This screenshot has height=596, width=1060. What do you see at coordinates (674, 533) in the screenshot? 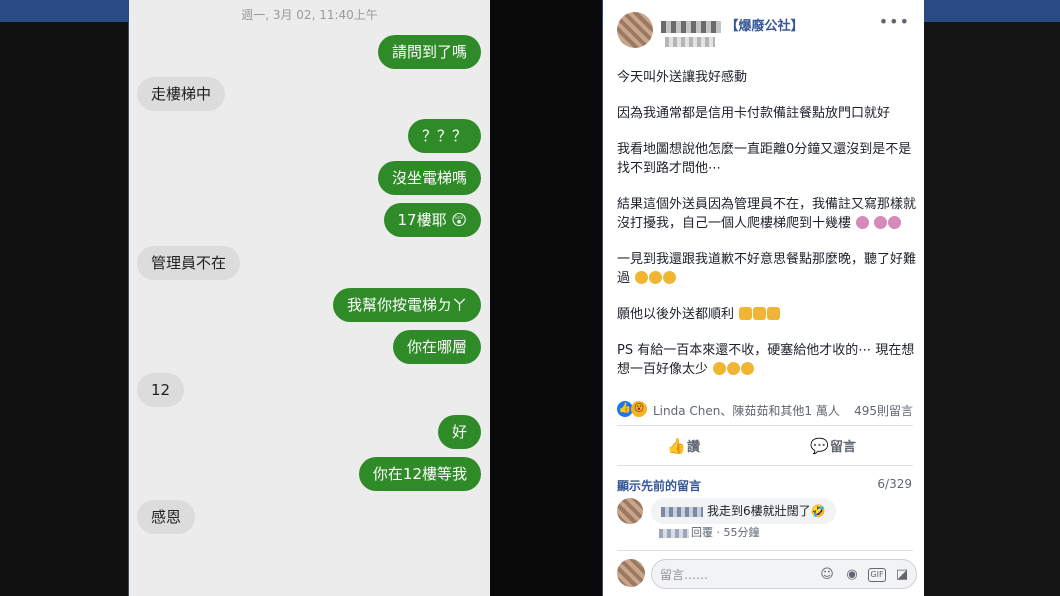
I see `blurred-action` at bounding box center [674, 533].